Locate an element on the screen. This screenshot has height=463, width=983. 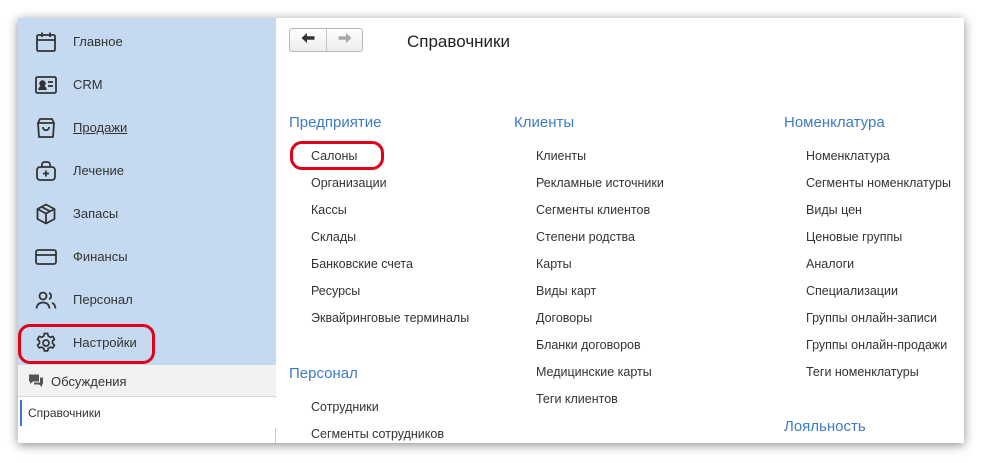
medical-kit-icon is located at coordinates (46, 171).